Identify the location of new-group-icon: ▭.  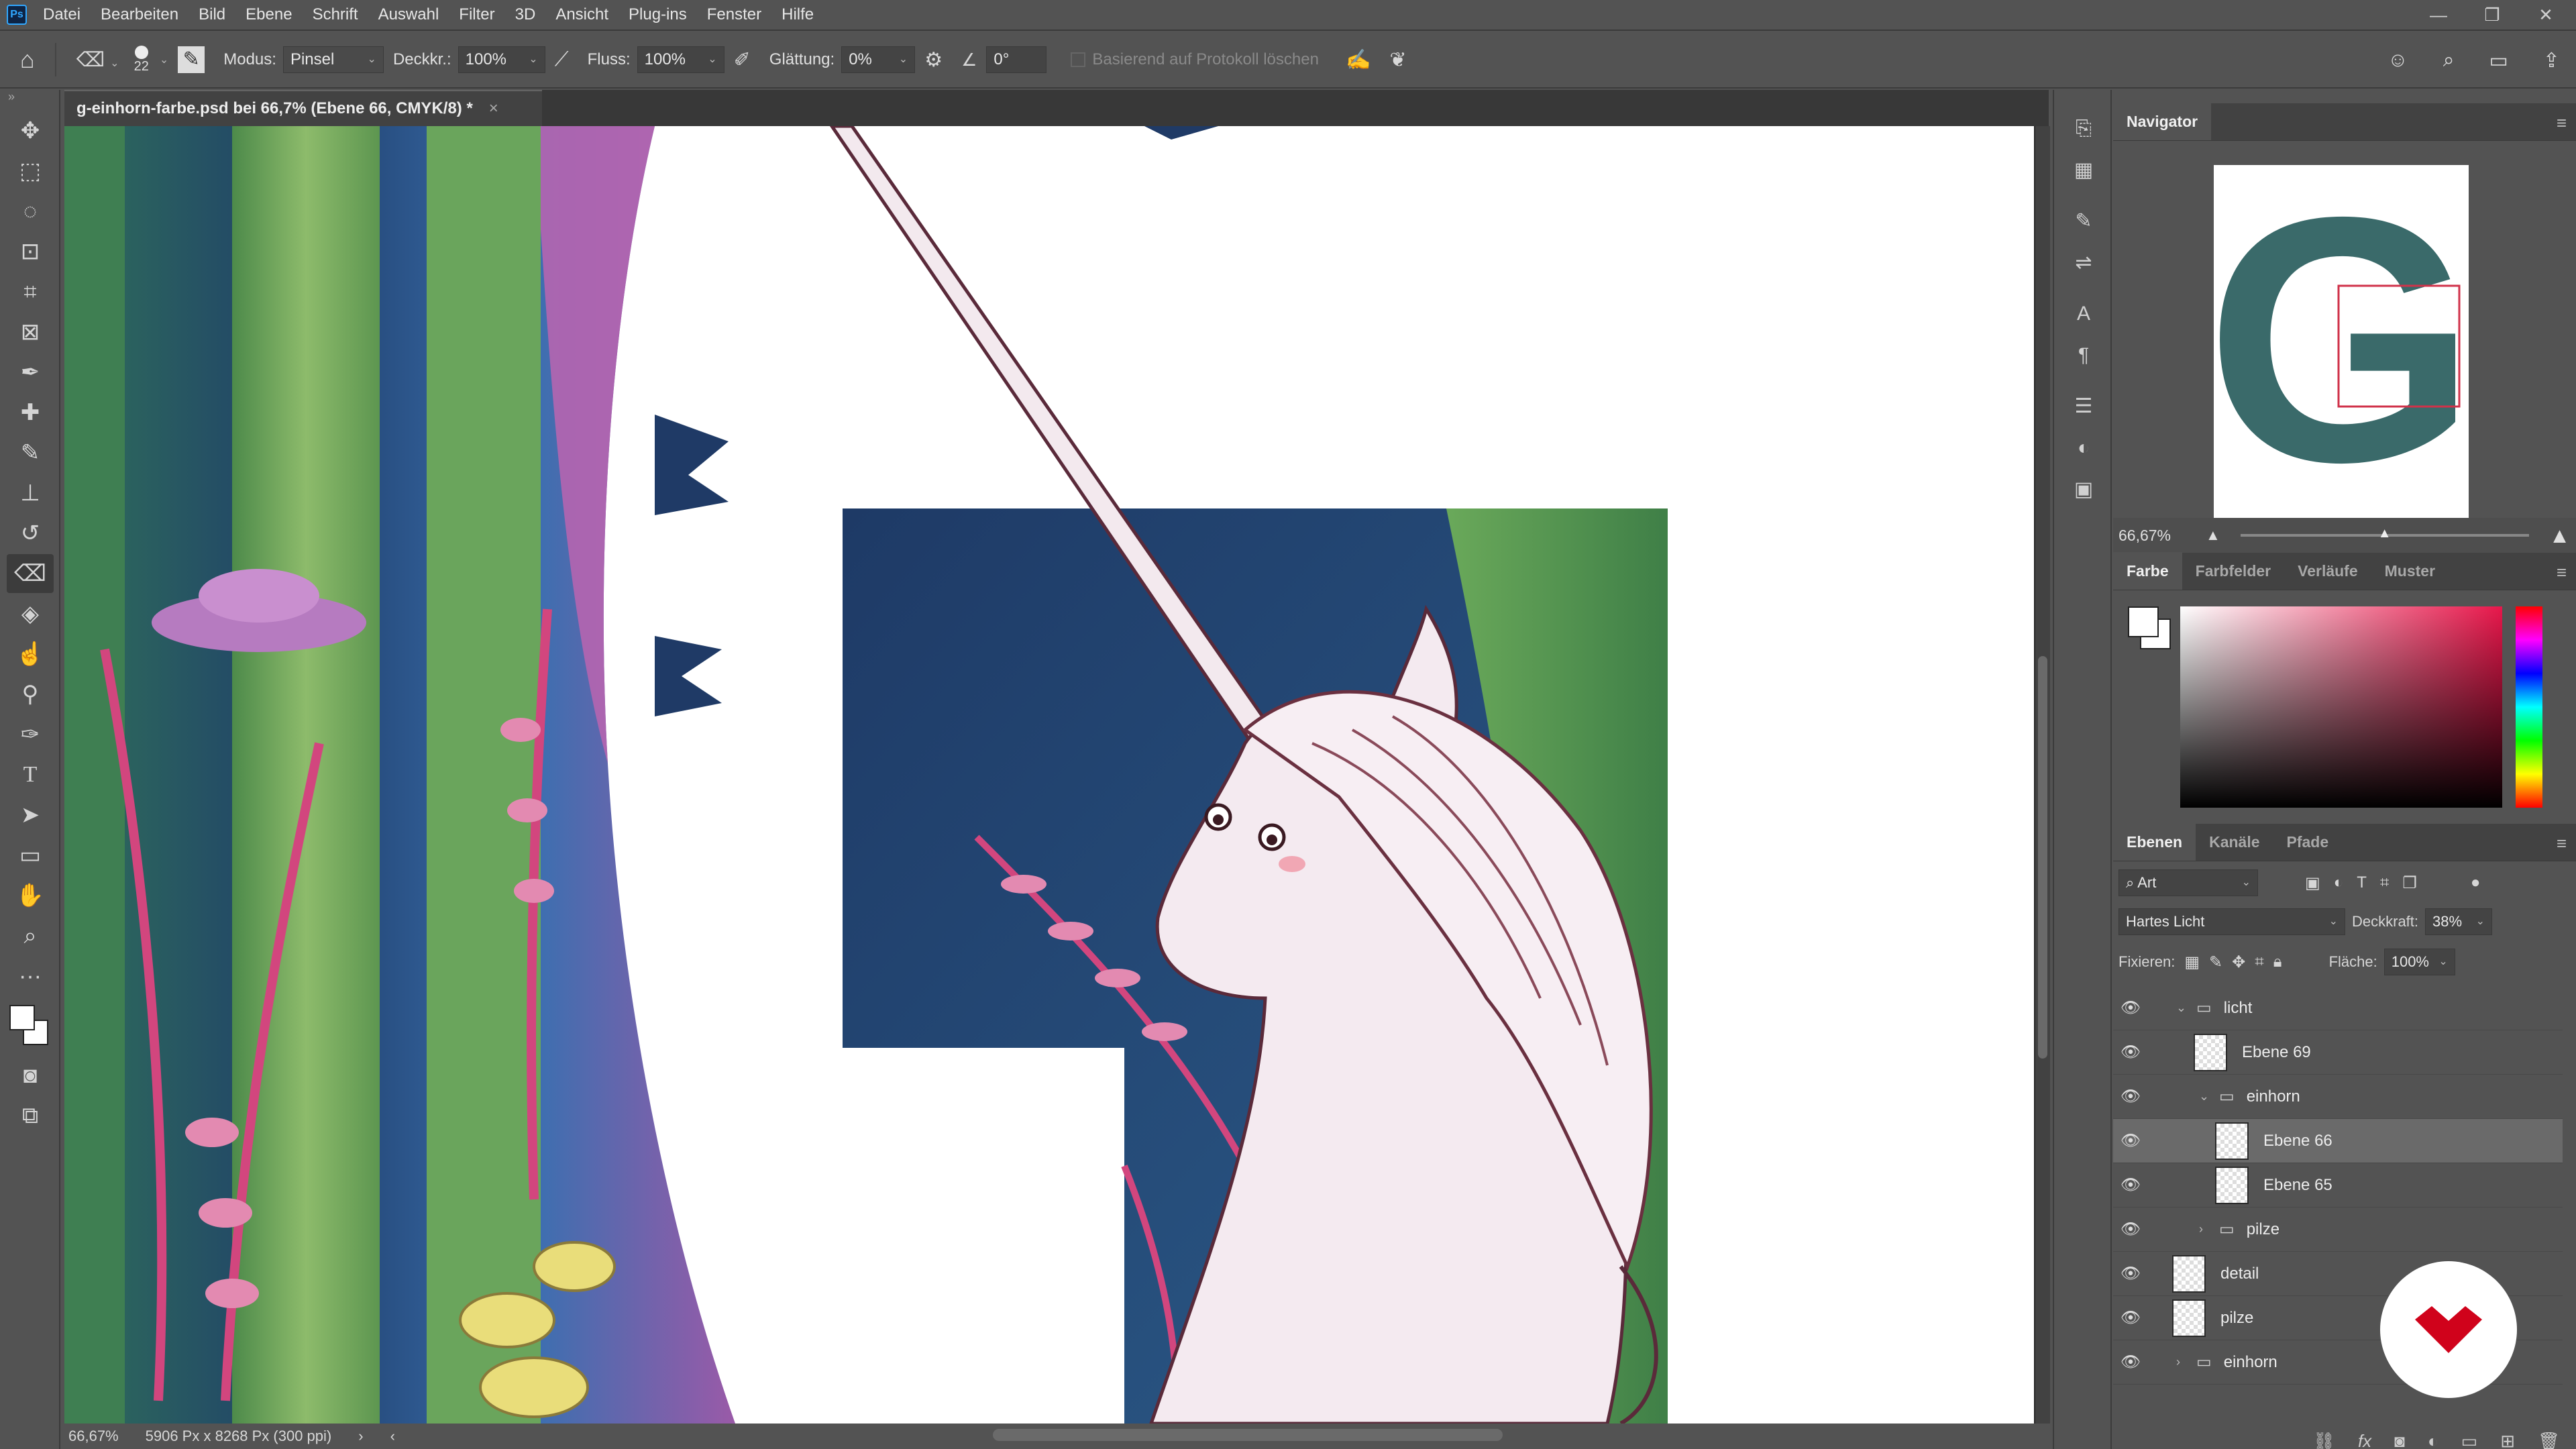
(2469, 1440).